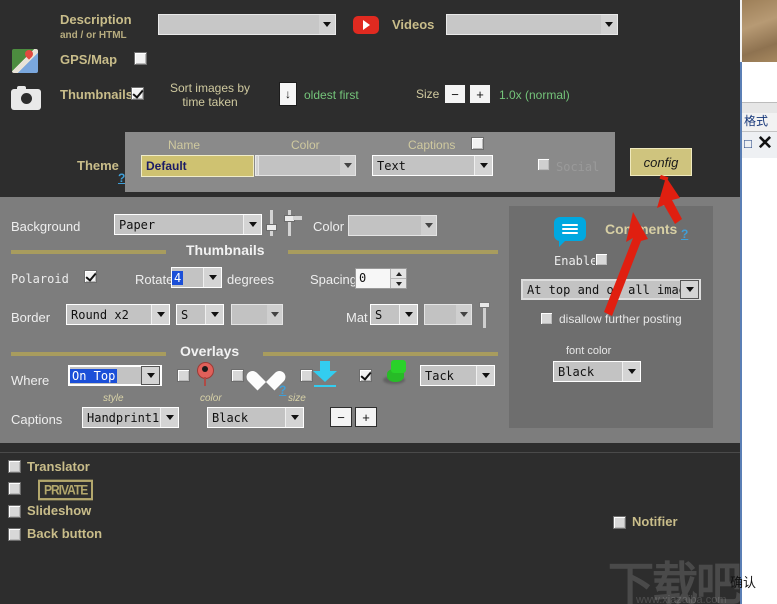 This screenshot has height=604, width=777. What do you see at coordinates (532, 24) in the screenshot?
I see `videos-dropdown` at bounding box center [532, 24].